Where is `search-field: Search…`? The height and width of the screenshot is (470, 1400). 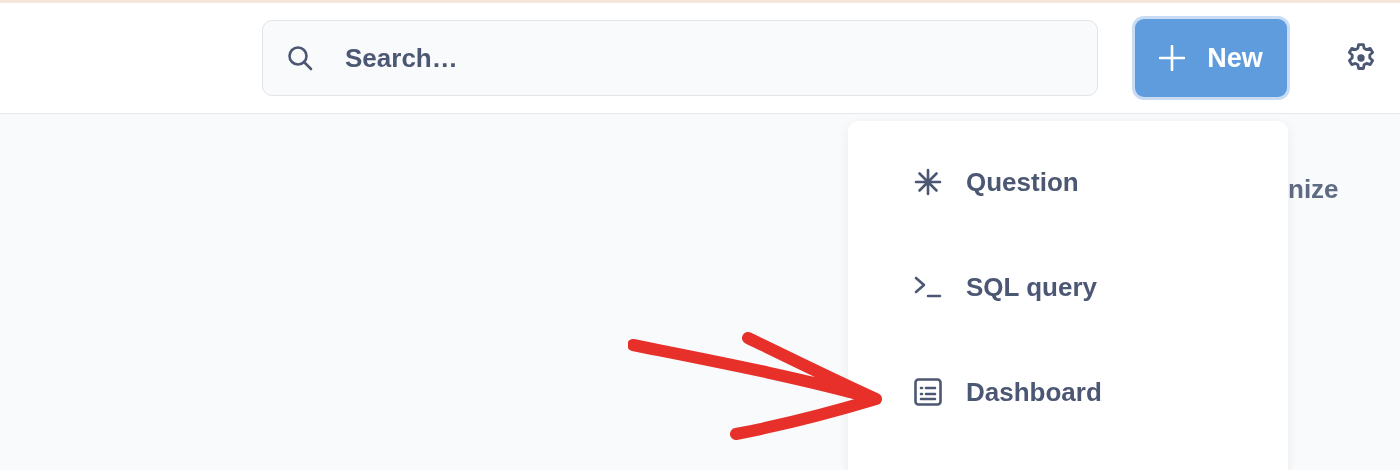 search-field: Search… is located at coordinates (680, 58).